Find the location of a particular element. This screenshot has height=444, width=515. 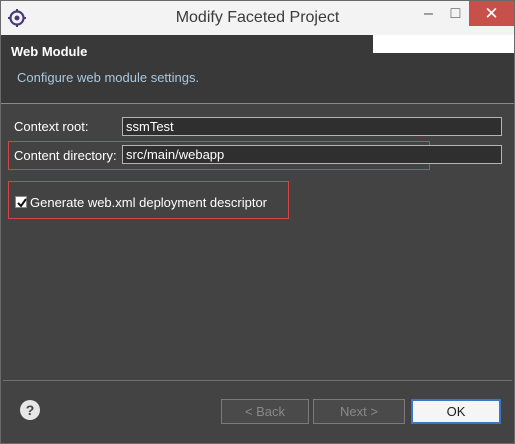

footer-divider is located at coordinates (257, 380).